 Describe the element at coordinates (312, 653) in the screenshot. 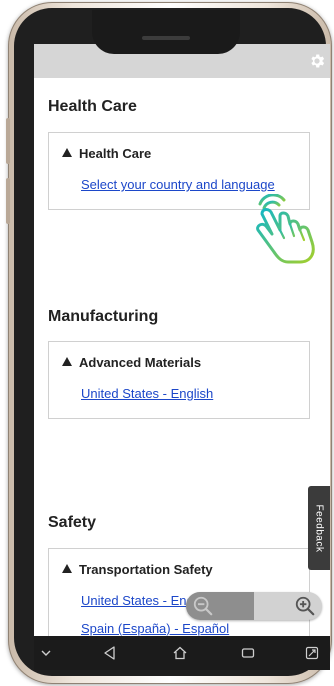

I see `rotate-icon` at that location.